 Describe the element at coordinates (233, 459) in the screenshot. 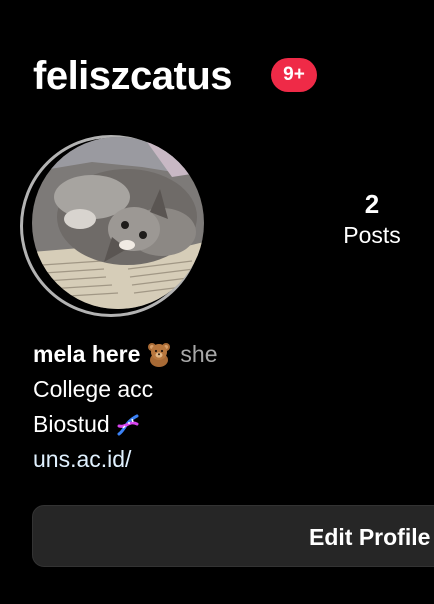

I see `bio-link: uns.ac.id/` at that location.